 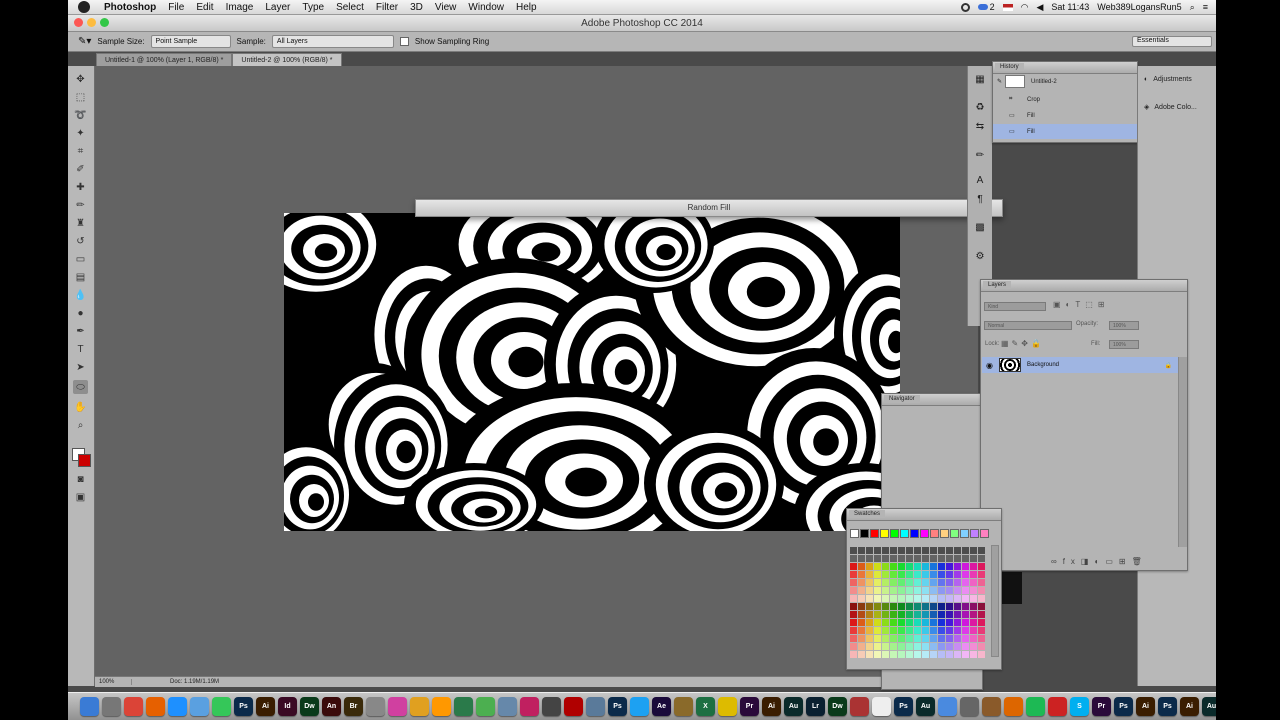 I want to click on lr-icon: Lr, so click(x=815, y=706).